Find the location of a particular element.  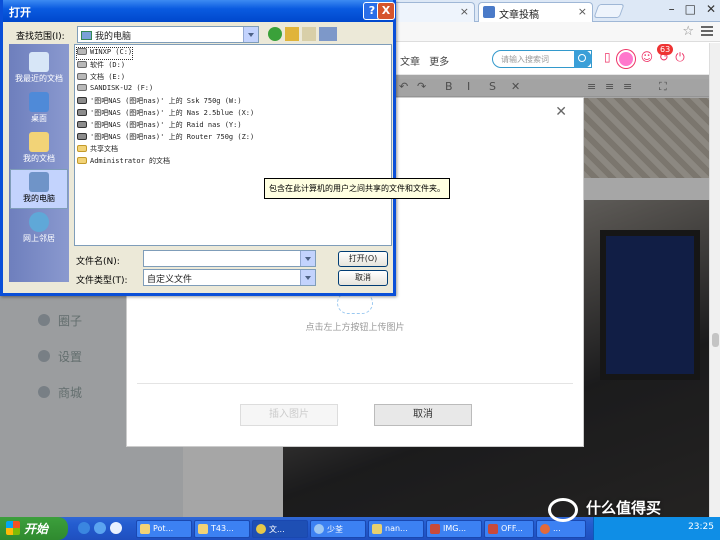

tab-label: 文章投稿 is located at coordinates (519, 15).